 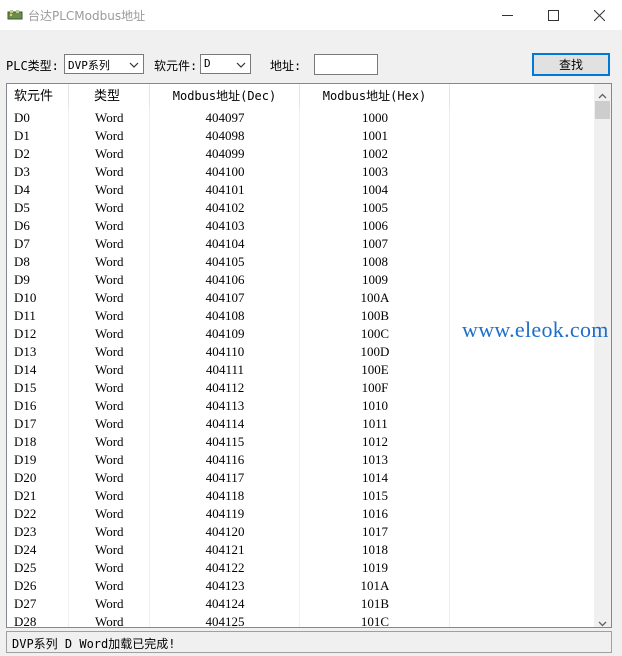 What do you see at coordinates (225, 423) in the screenshot?
I see `modbus-dec-cell: 404114` at bounding box center [225, 423].